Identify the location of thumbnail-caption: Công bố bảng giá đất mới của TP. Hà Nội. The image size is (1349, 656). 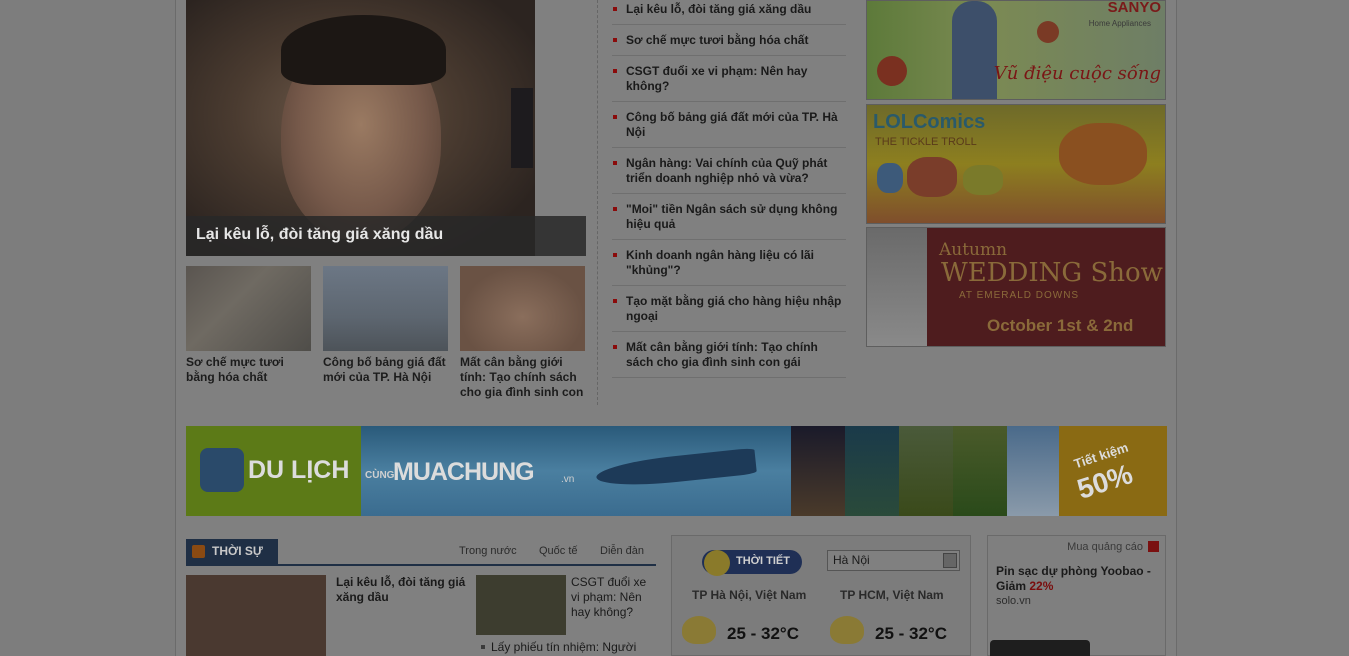
(385, 370).